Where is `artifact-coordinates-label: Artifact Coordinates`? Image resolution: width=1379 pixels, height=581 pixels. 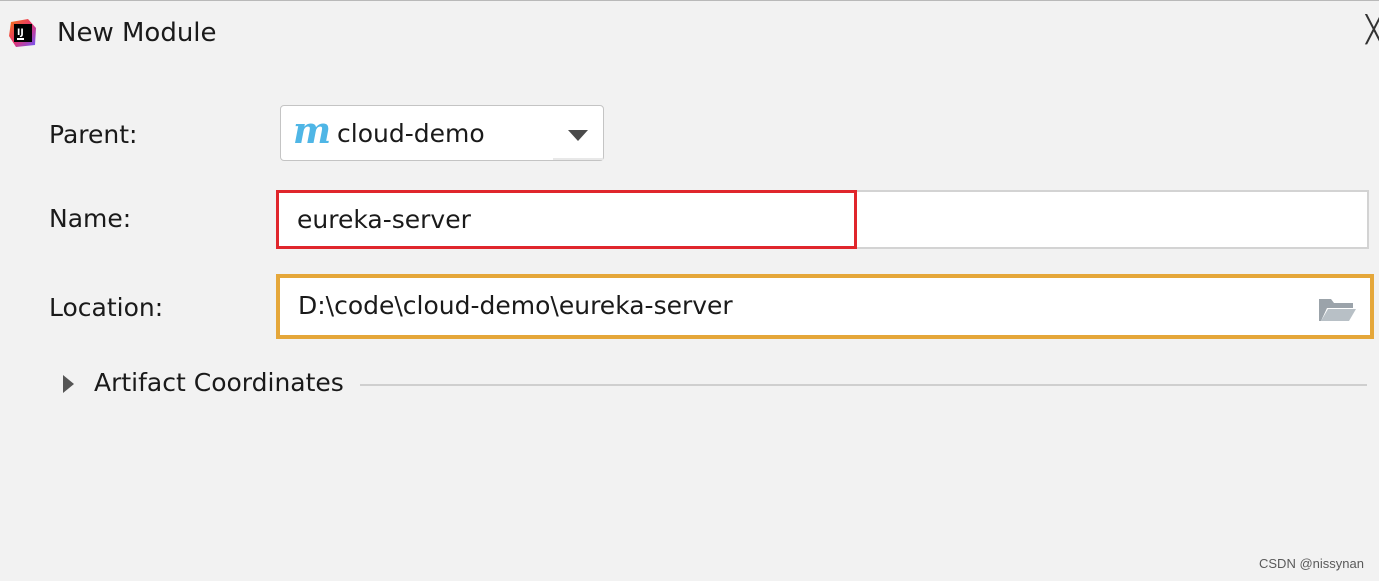 artifact-coordinates-label: Artifact Coordinates is located at coordinates (219, 382).